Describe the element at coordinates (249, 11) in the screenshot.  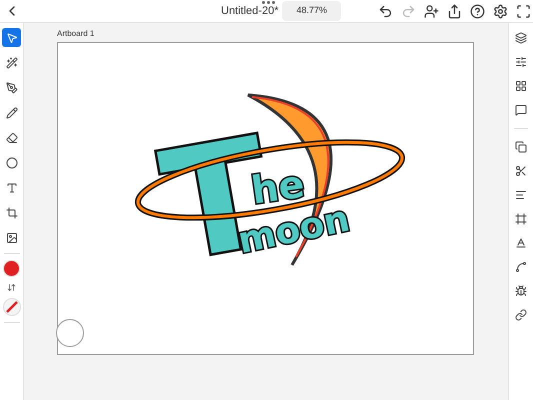
I see `document-title: Untitled-20*` at that location.